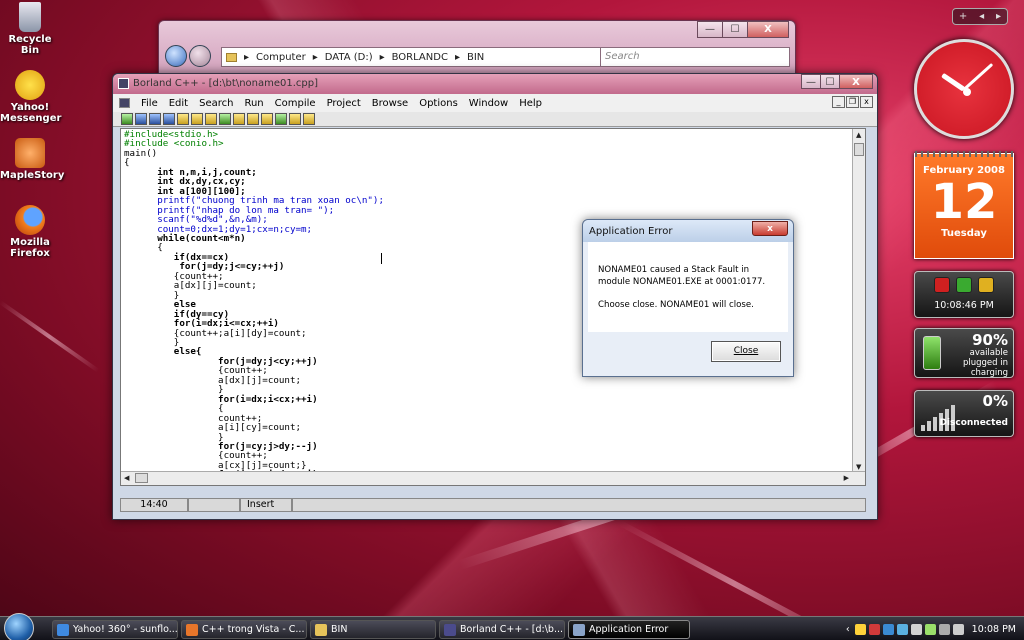 The image size is (1024, 640). What do you see at coordinates (964, 413) in the screenshot?
I see `wifi-gadget: 0% Disconnected` at bounding box center [964, 413].